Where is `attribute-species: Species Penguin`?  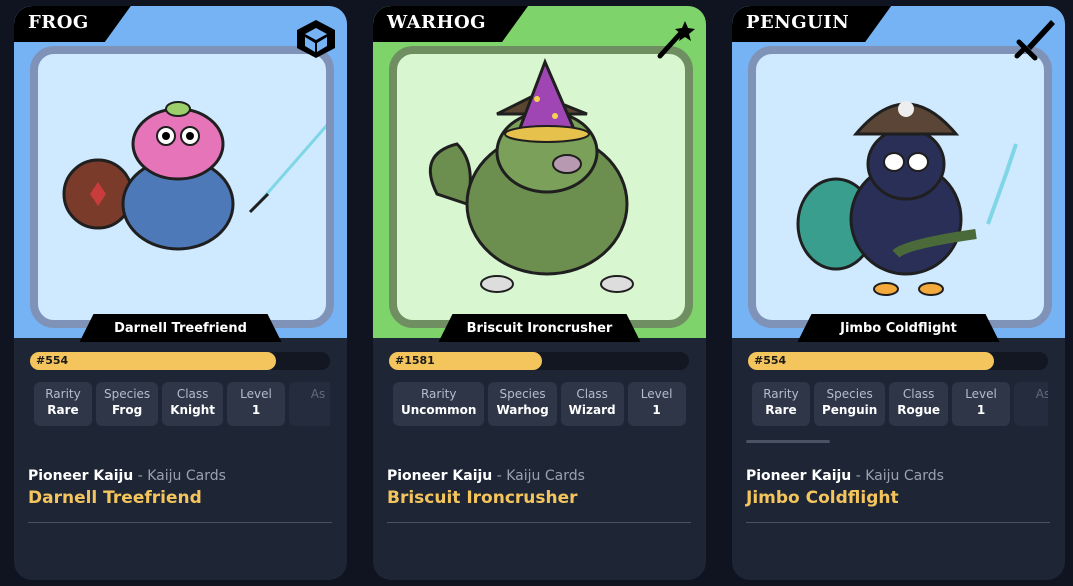 attribute-species: Species Penguin is located at coordinates (850, 404).